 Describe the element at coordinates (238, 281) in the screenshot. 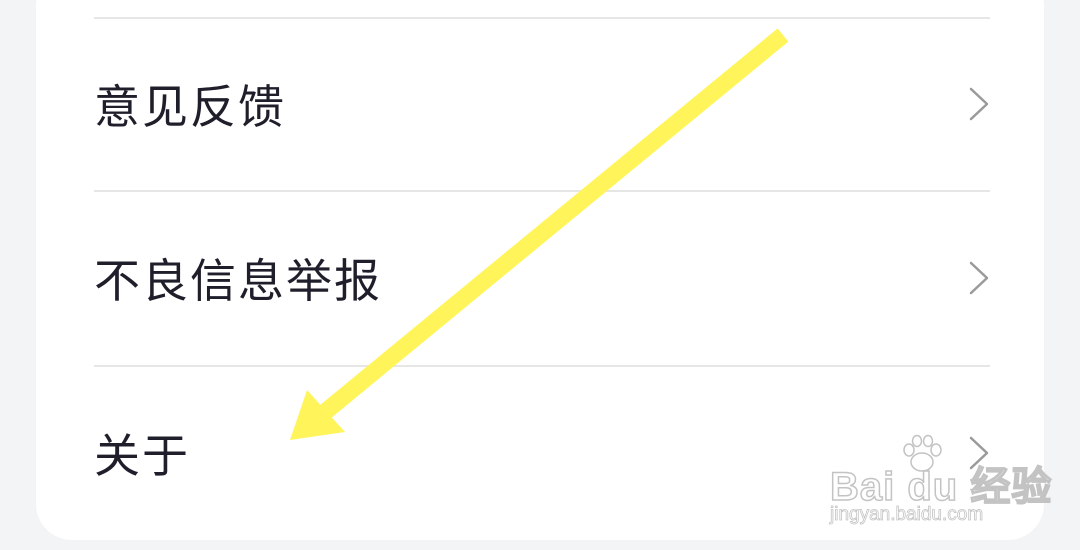

I see `menu-item-label: 不良信息举报` at that location.